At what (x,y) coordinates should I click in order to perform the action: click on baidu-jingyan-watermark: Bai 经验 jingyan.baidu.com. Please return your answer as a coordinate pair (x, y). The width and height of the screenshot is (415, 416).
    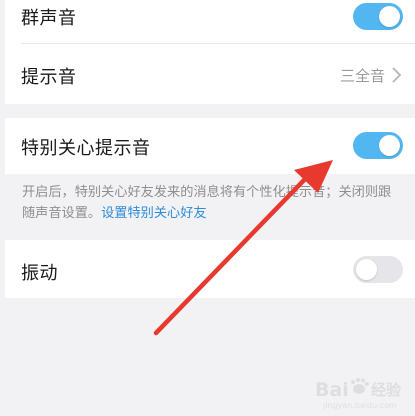
    Looking at the image, I should click on (358, 394).